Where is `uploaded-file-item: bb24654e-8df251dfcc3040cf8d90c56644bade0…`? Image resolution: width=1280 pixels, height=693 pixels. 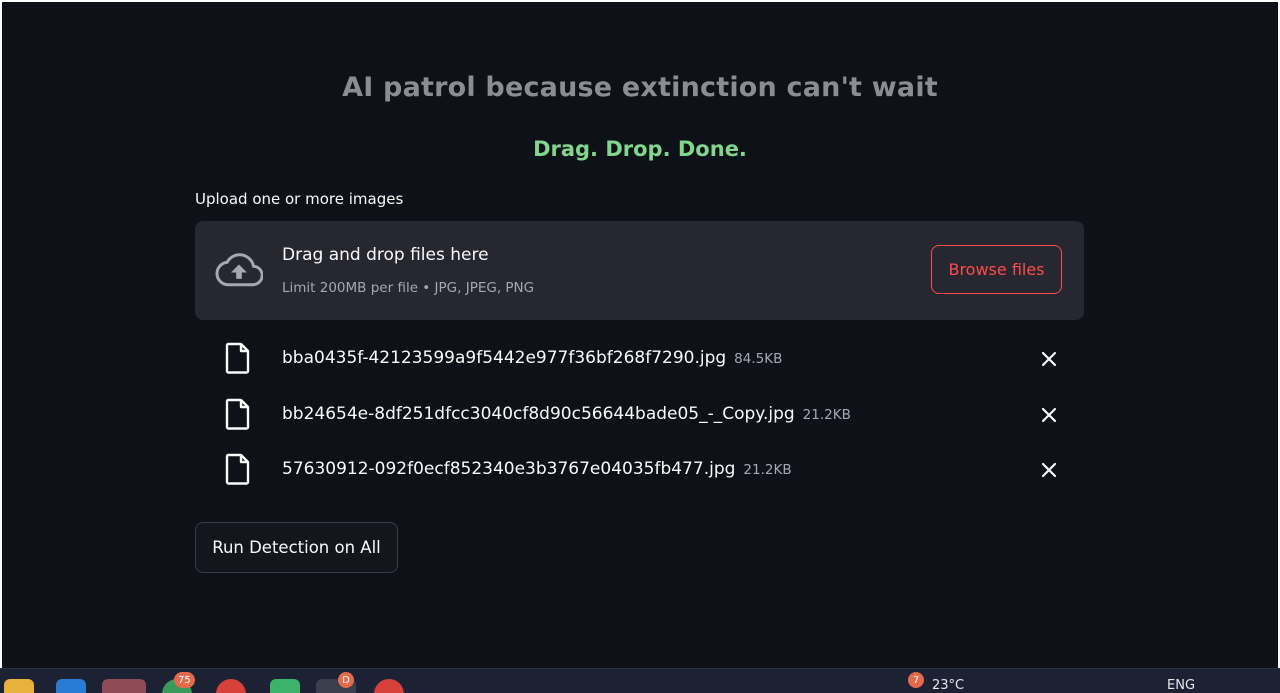 uploaded-file-item: bb24654e-8df251dfcc3040cf8d90c56644bade0… is located at coordinates (644, 416).